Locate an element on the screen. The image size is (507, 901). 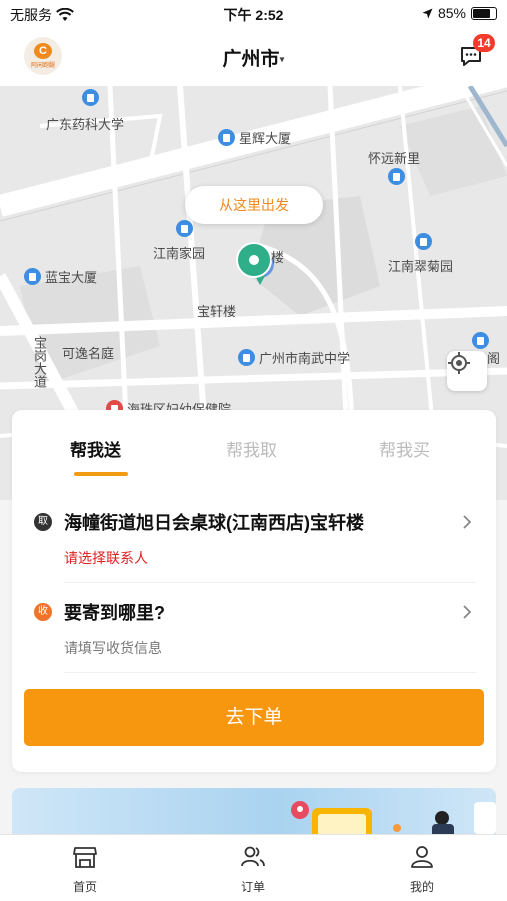
status-right: 85% is located at coordinates (459, 13).